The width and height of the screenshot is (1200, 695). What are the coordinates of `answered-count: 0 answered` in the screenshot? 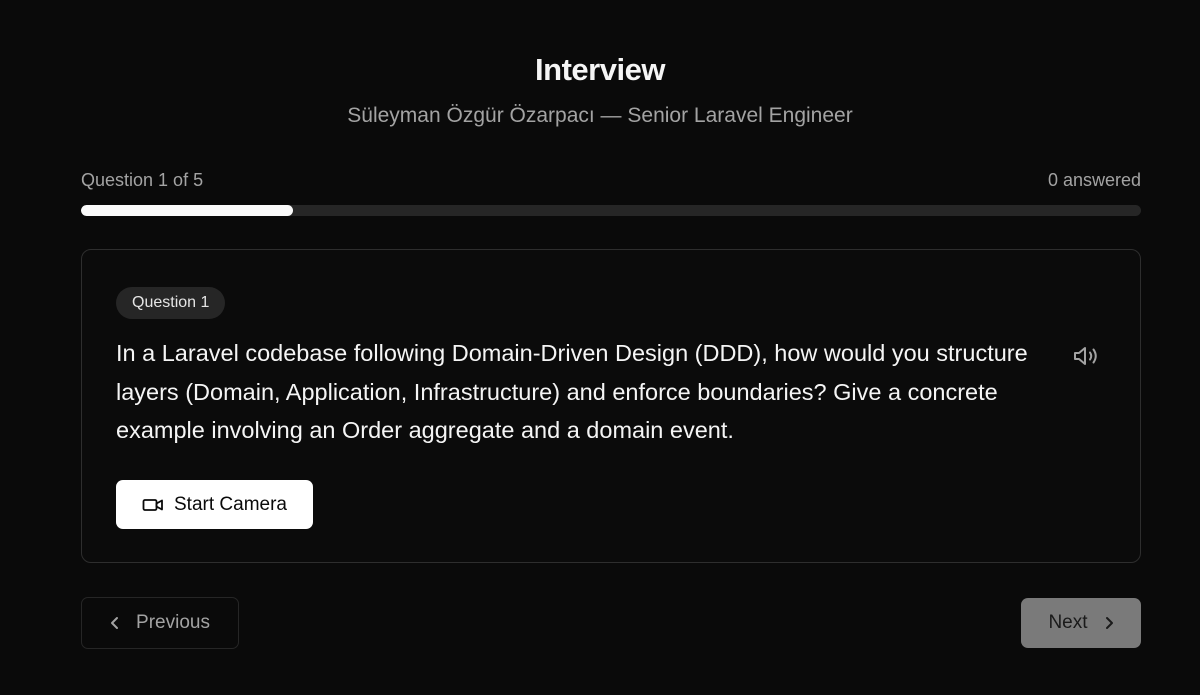 It's located at (1094, 180).